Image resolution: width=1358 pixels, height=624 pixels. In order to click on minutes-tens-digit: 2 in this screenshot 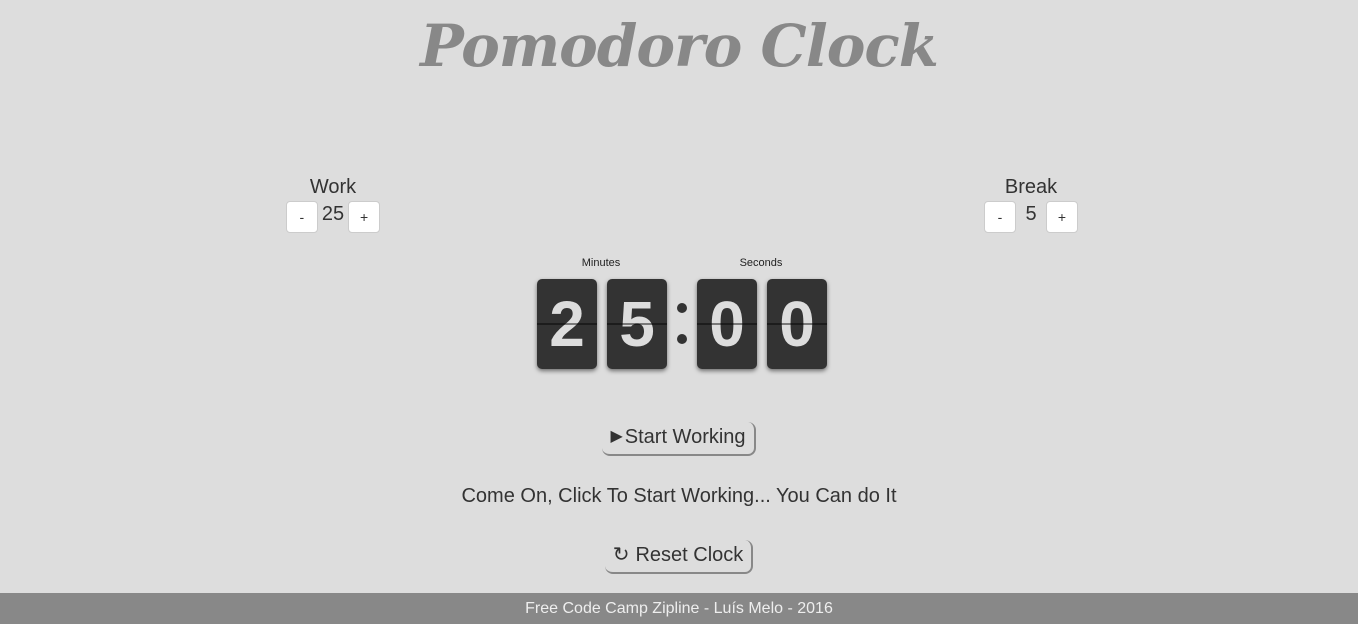, I will do `click(567, 324)`.